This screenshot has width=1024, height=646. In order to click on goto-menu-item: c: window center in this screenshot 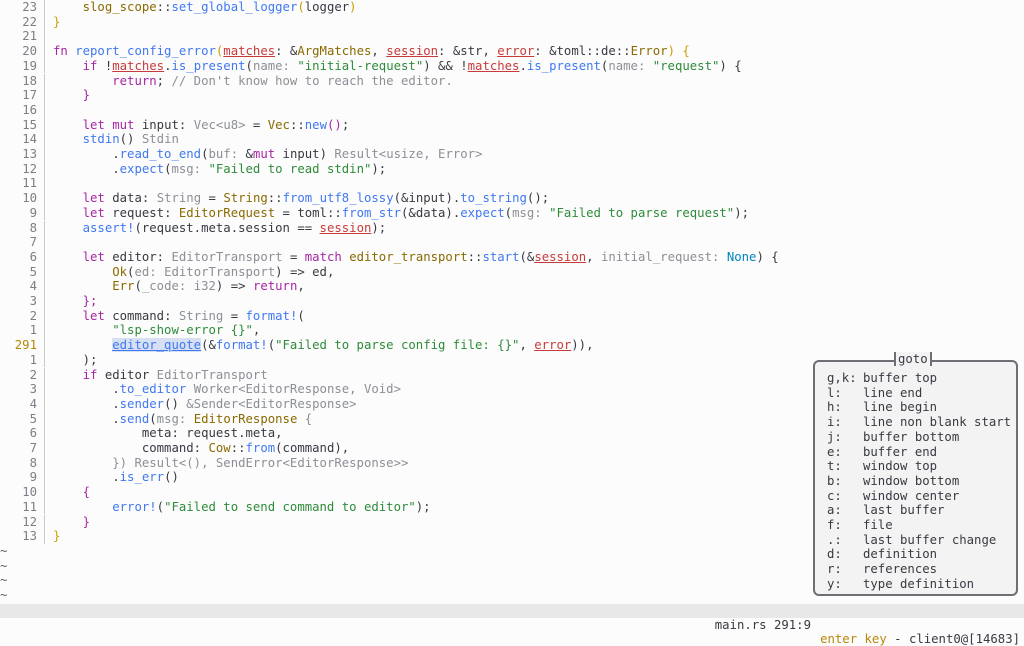, I will do `click(893, 496)`.